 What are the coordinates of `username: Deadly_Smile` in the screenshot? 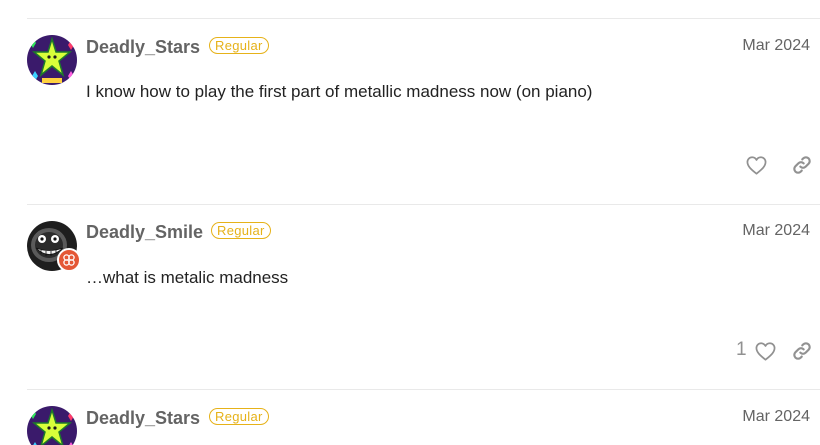 It's located at (144, 232).